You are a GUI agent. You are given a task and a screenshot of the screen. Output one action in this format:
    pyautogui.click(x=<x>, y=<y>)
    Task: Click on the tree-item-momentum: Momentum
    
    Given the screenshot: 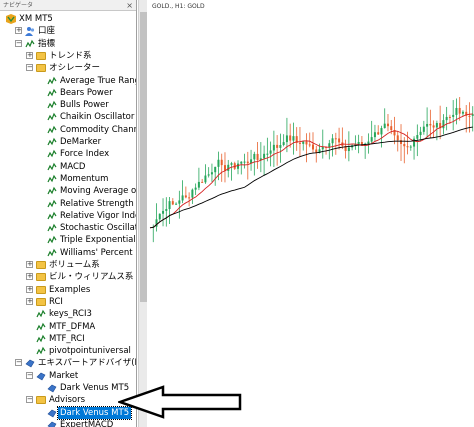 What is the action you would take?
    pyautogui.click(x=68, y=179)
    